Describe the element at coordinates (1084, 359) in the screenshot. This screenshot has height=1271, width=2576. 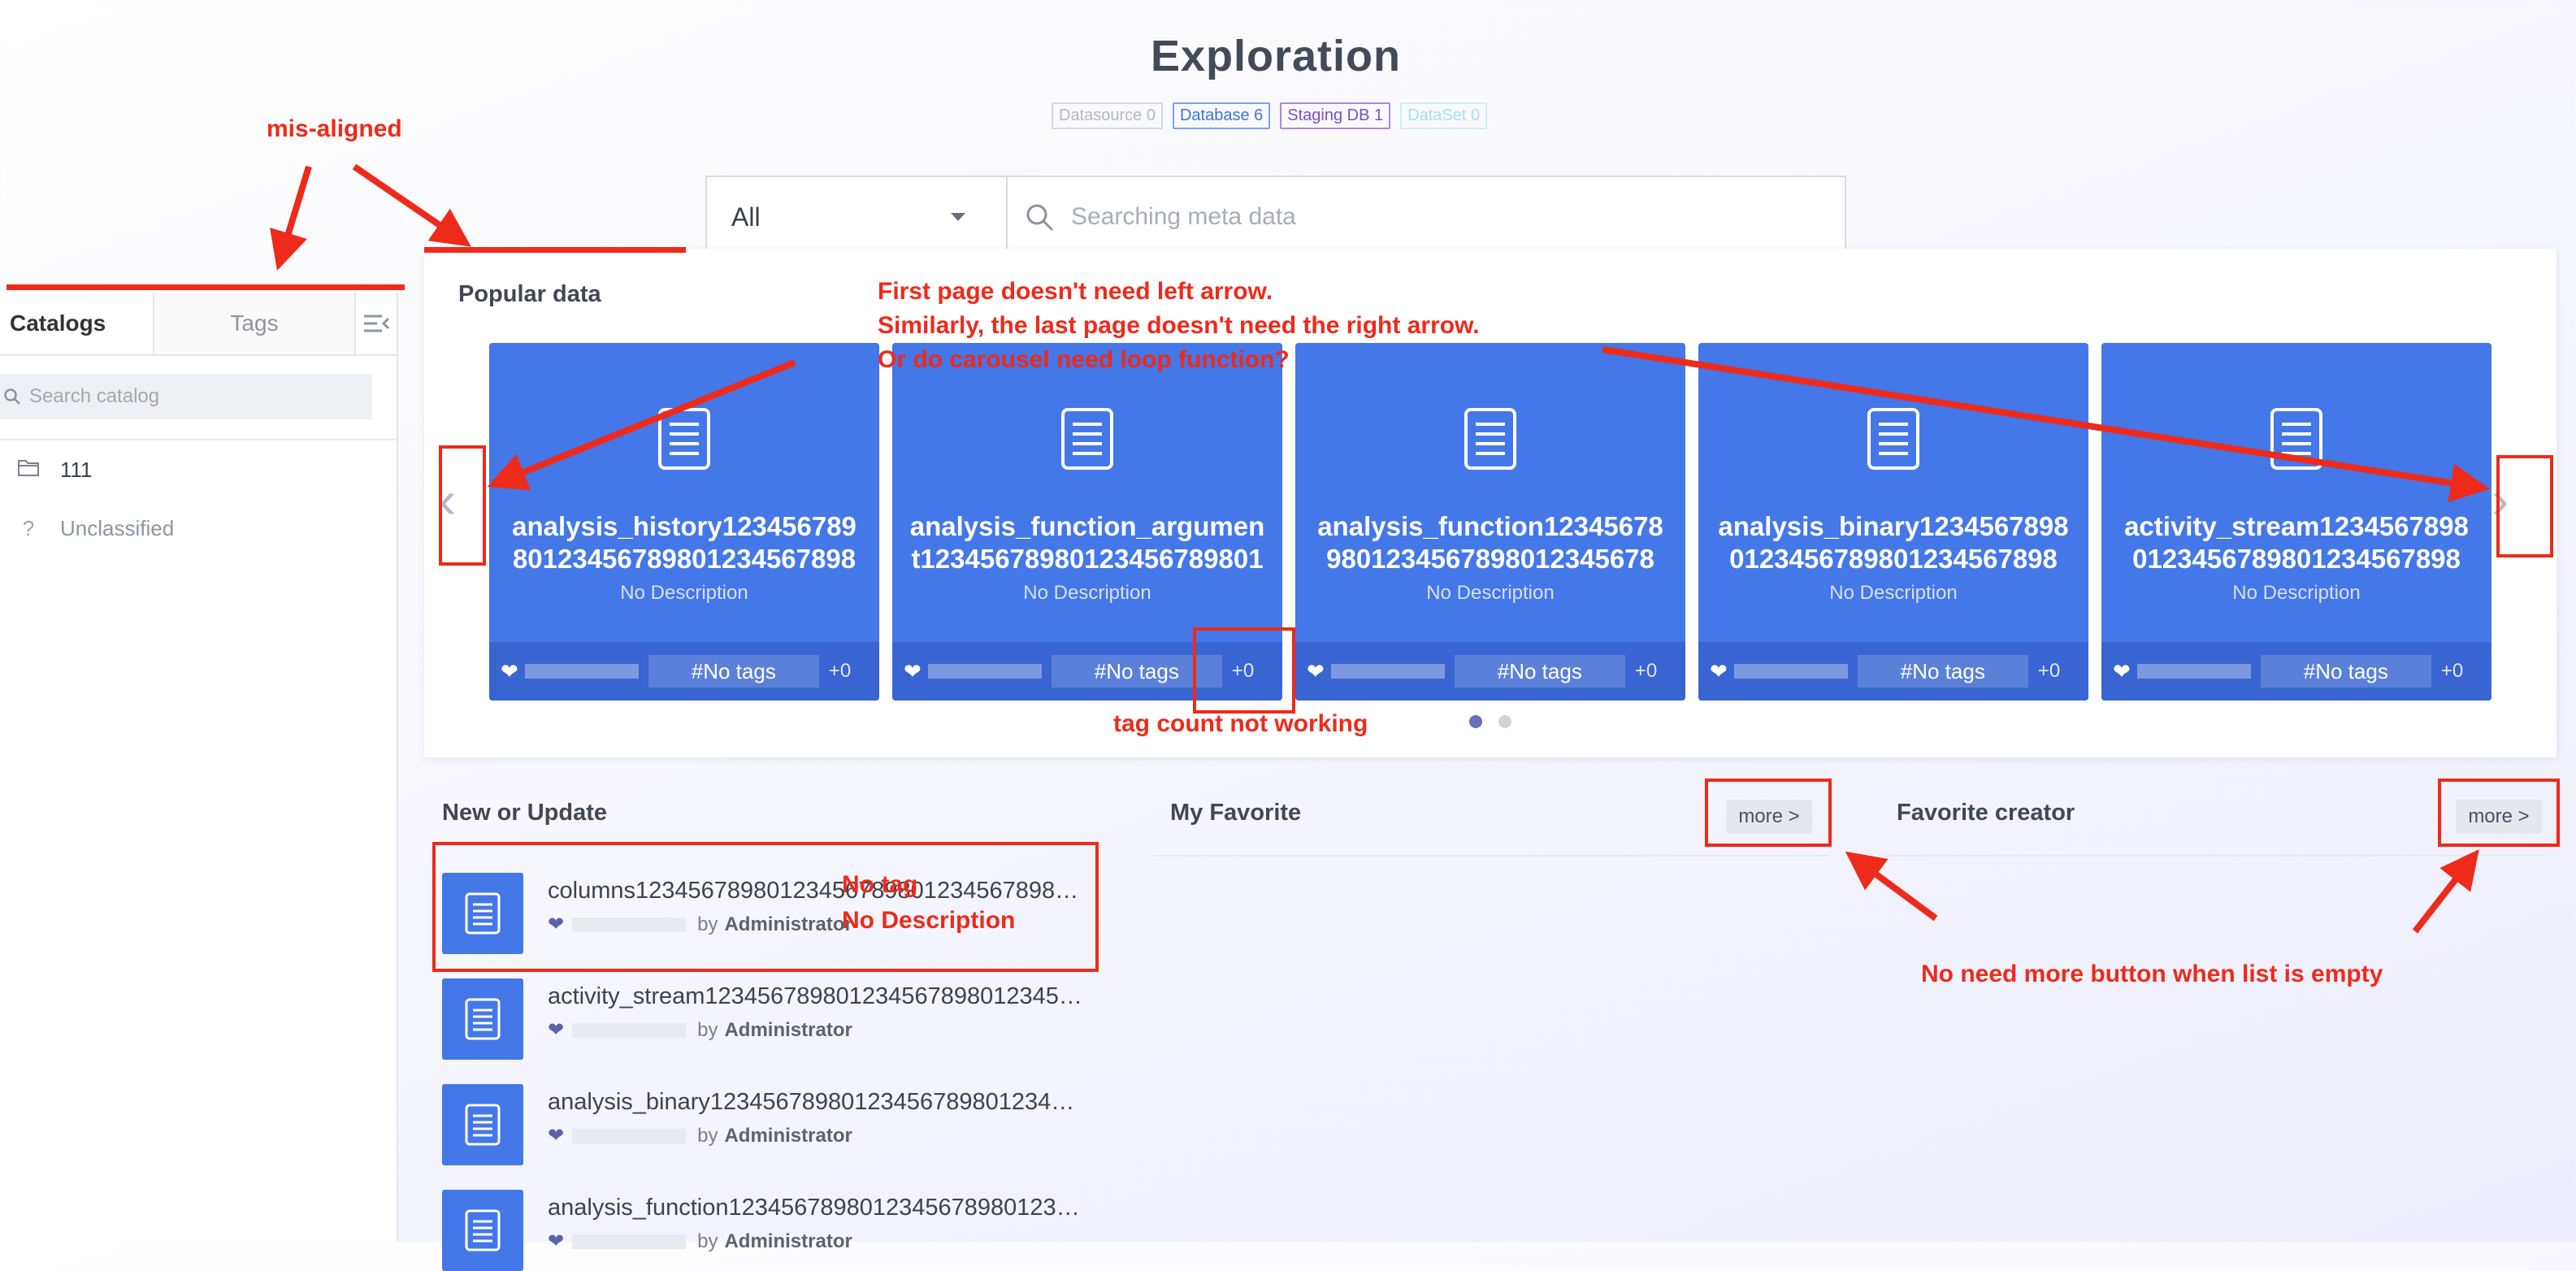
I see `annotation-arrow-note-3: Or do carousel need loop function?` at that location.